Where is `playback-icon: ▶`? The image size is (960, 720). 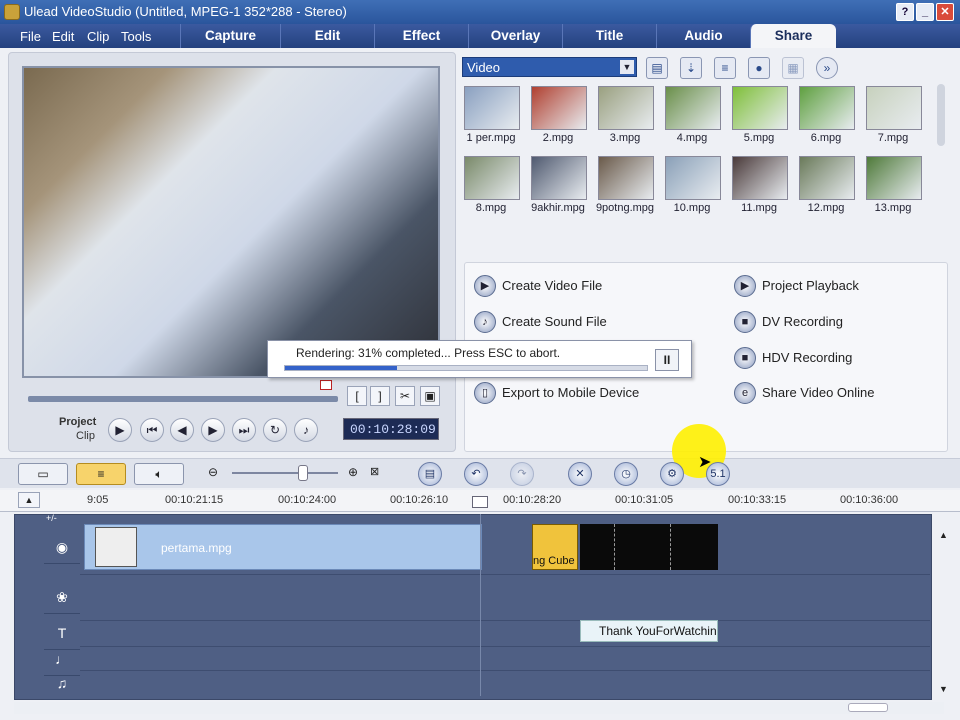 playback-icon: ▶ is located at coordinates (745, 286).